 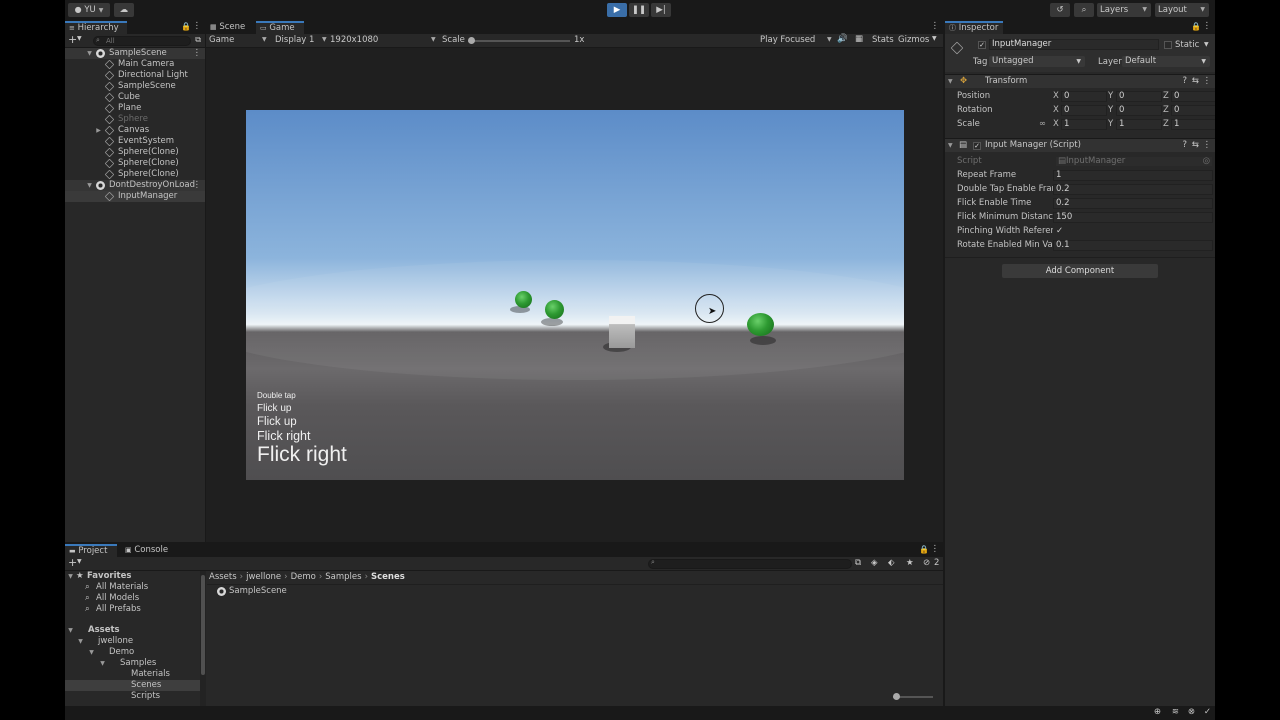 What do you see at coordinates (974, 27) in the screenshot?
I see `tab-inspector: ⓘ Inspector` at bounding box center [974, 27].